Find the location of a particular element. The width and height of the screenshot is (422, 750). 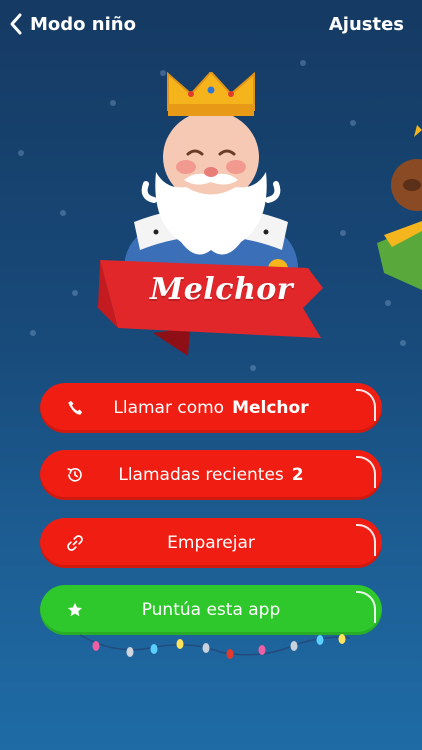

rate-app-label: Puntúa esta app is located at coordinates (211, 610).